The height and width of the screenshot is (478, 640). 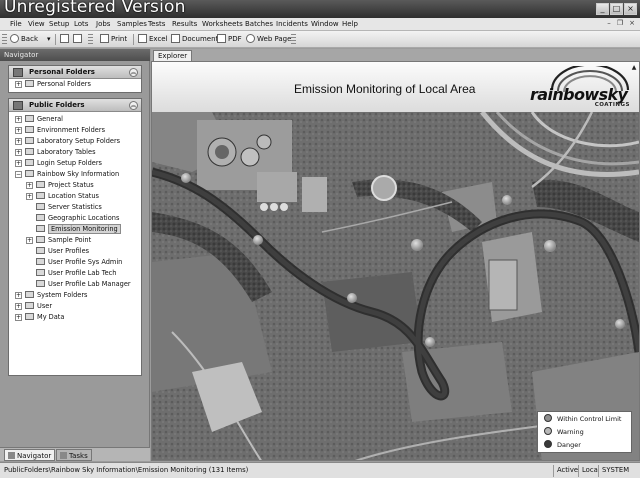 What do you see at coordinates (156, 24) in the screenshot?
I see `menu-tests: Tests` at bounding box center [156, 24].